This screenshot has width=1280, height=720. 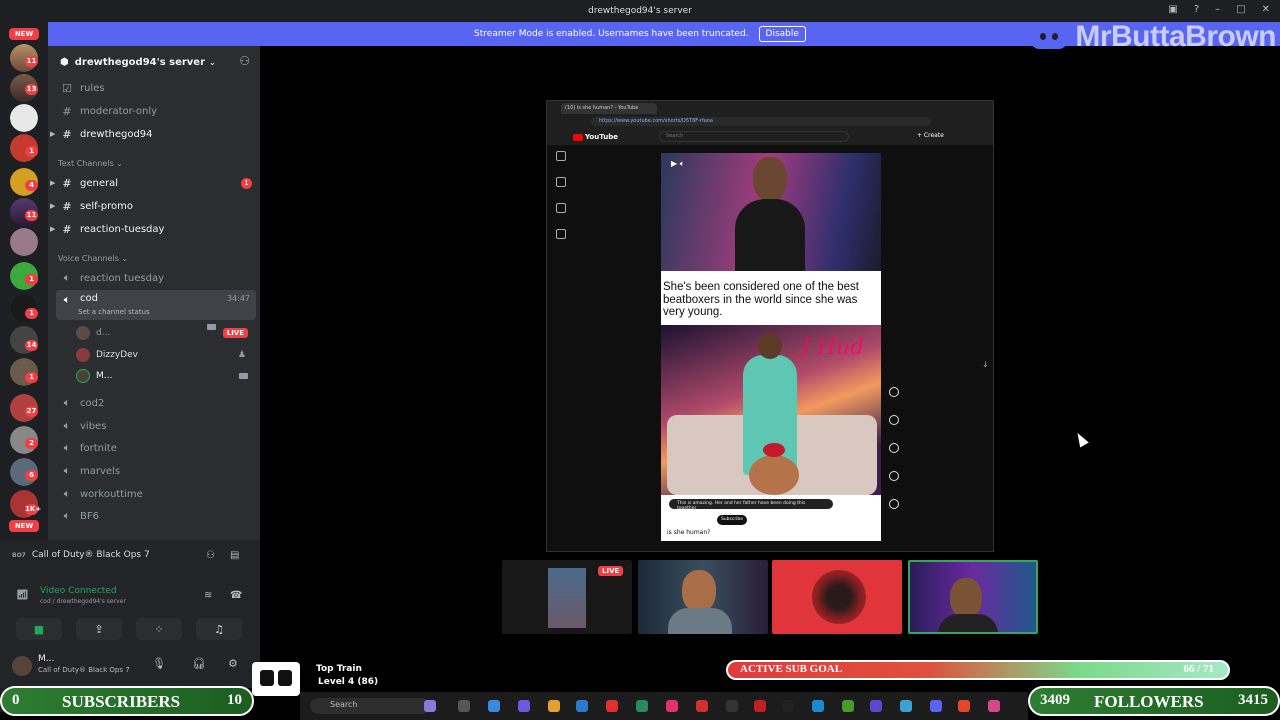 I want to click on activity-launch-icon: ▤, so click(x=234, y=555).